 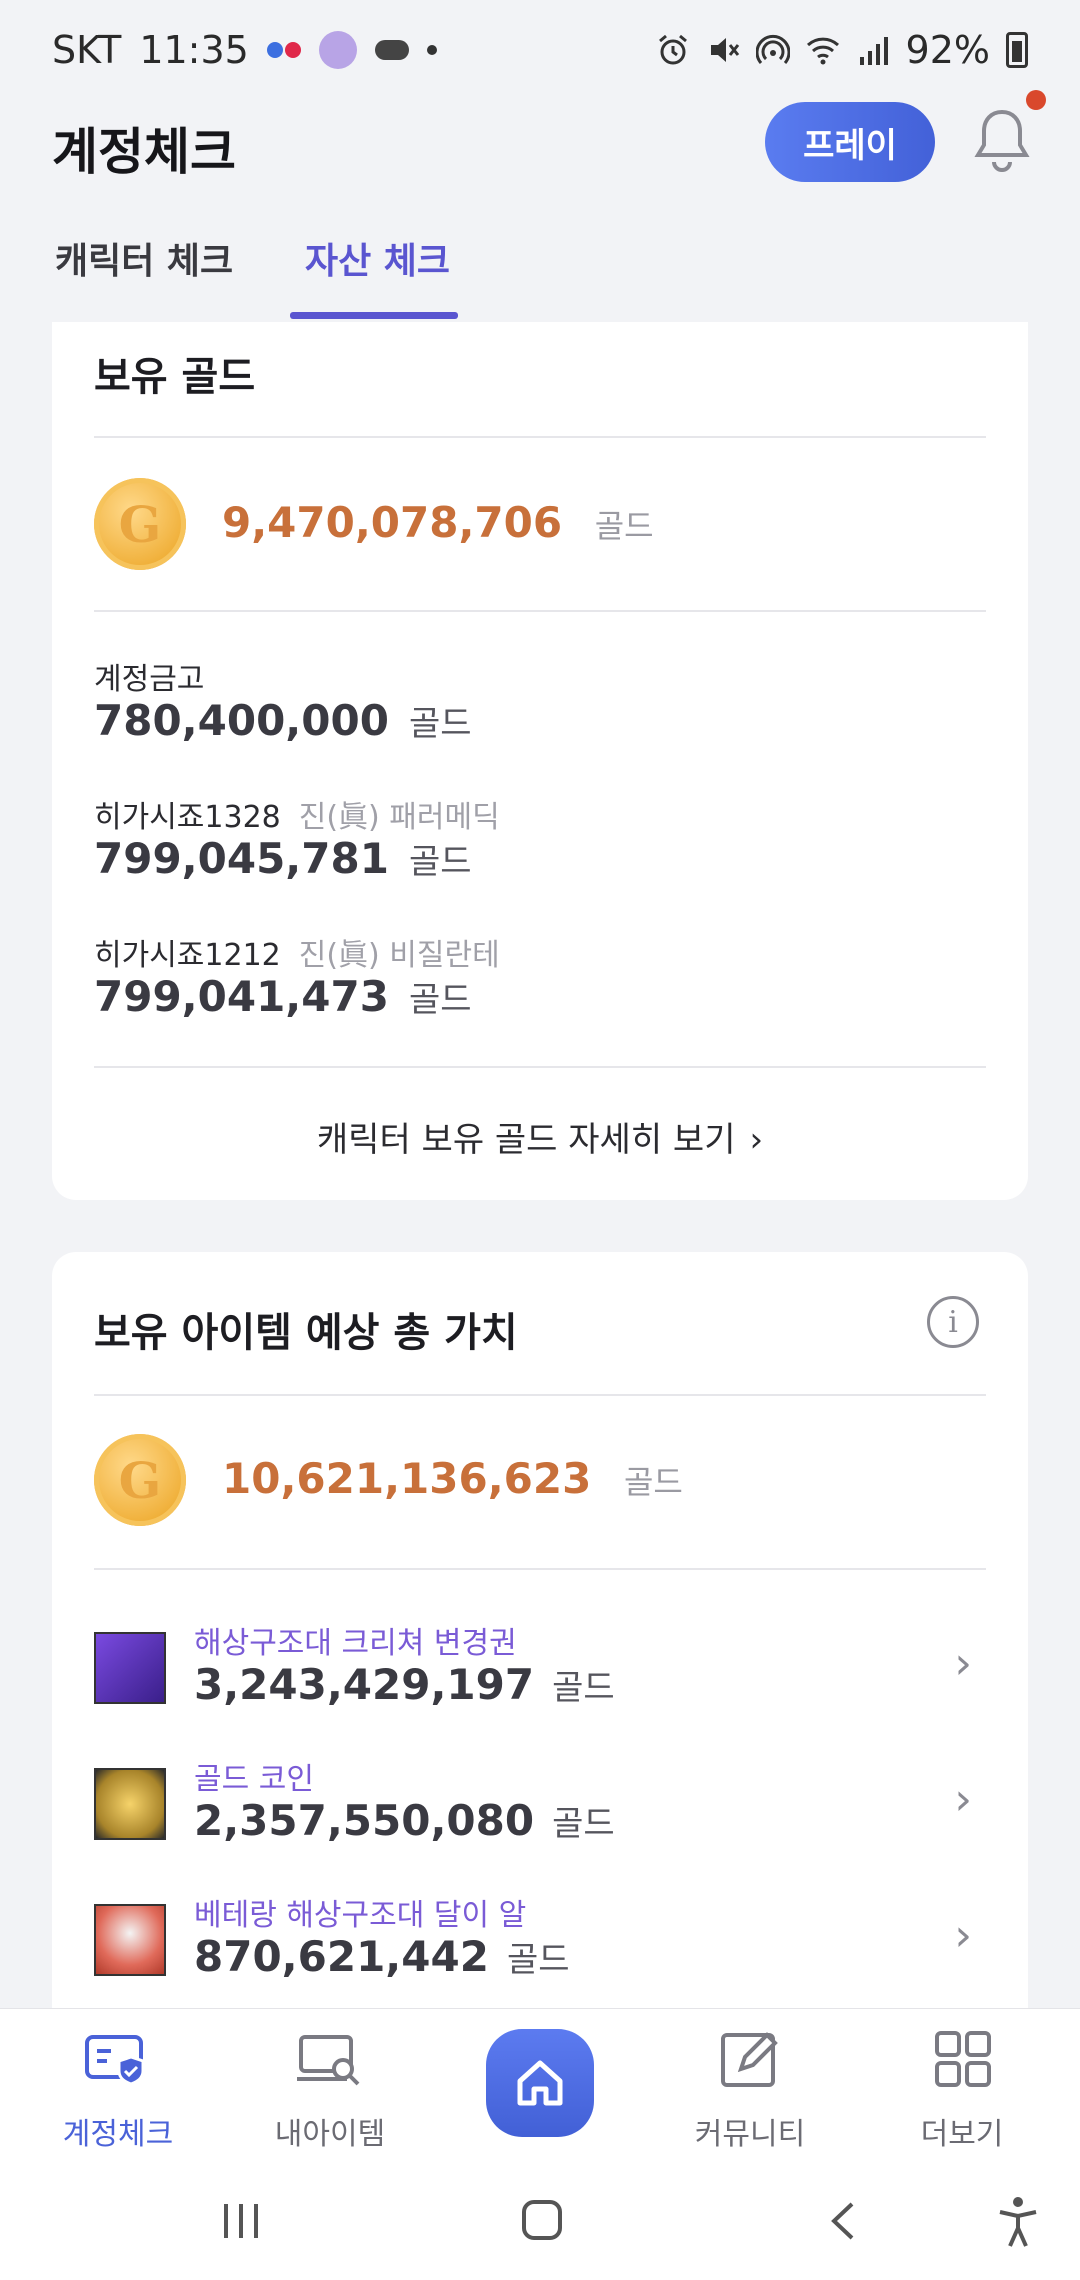 I want to click on status-bar: SKT 11:35 92%, so click(x=540, y=50).